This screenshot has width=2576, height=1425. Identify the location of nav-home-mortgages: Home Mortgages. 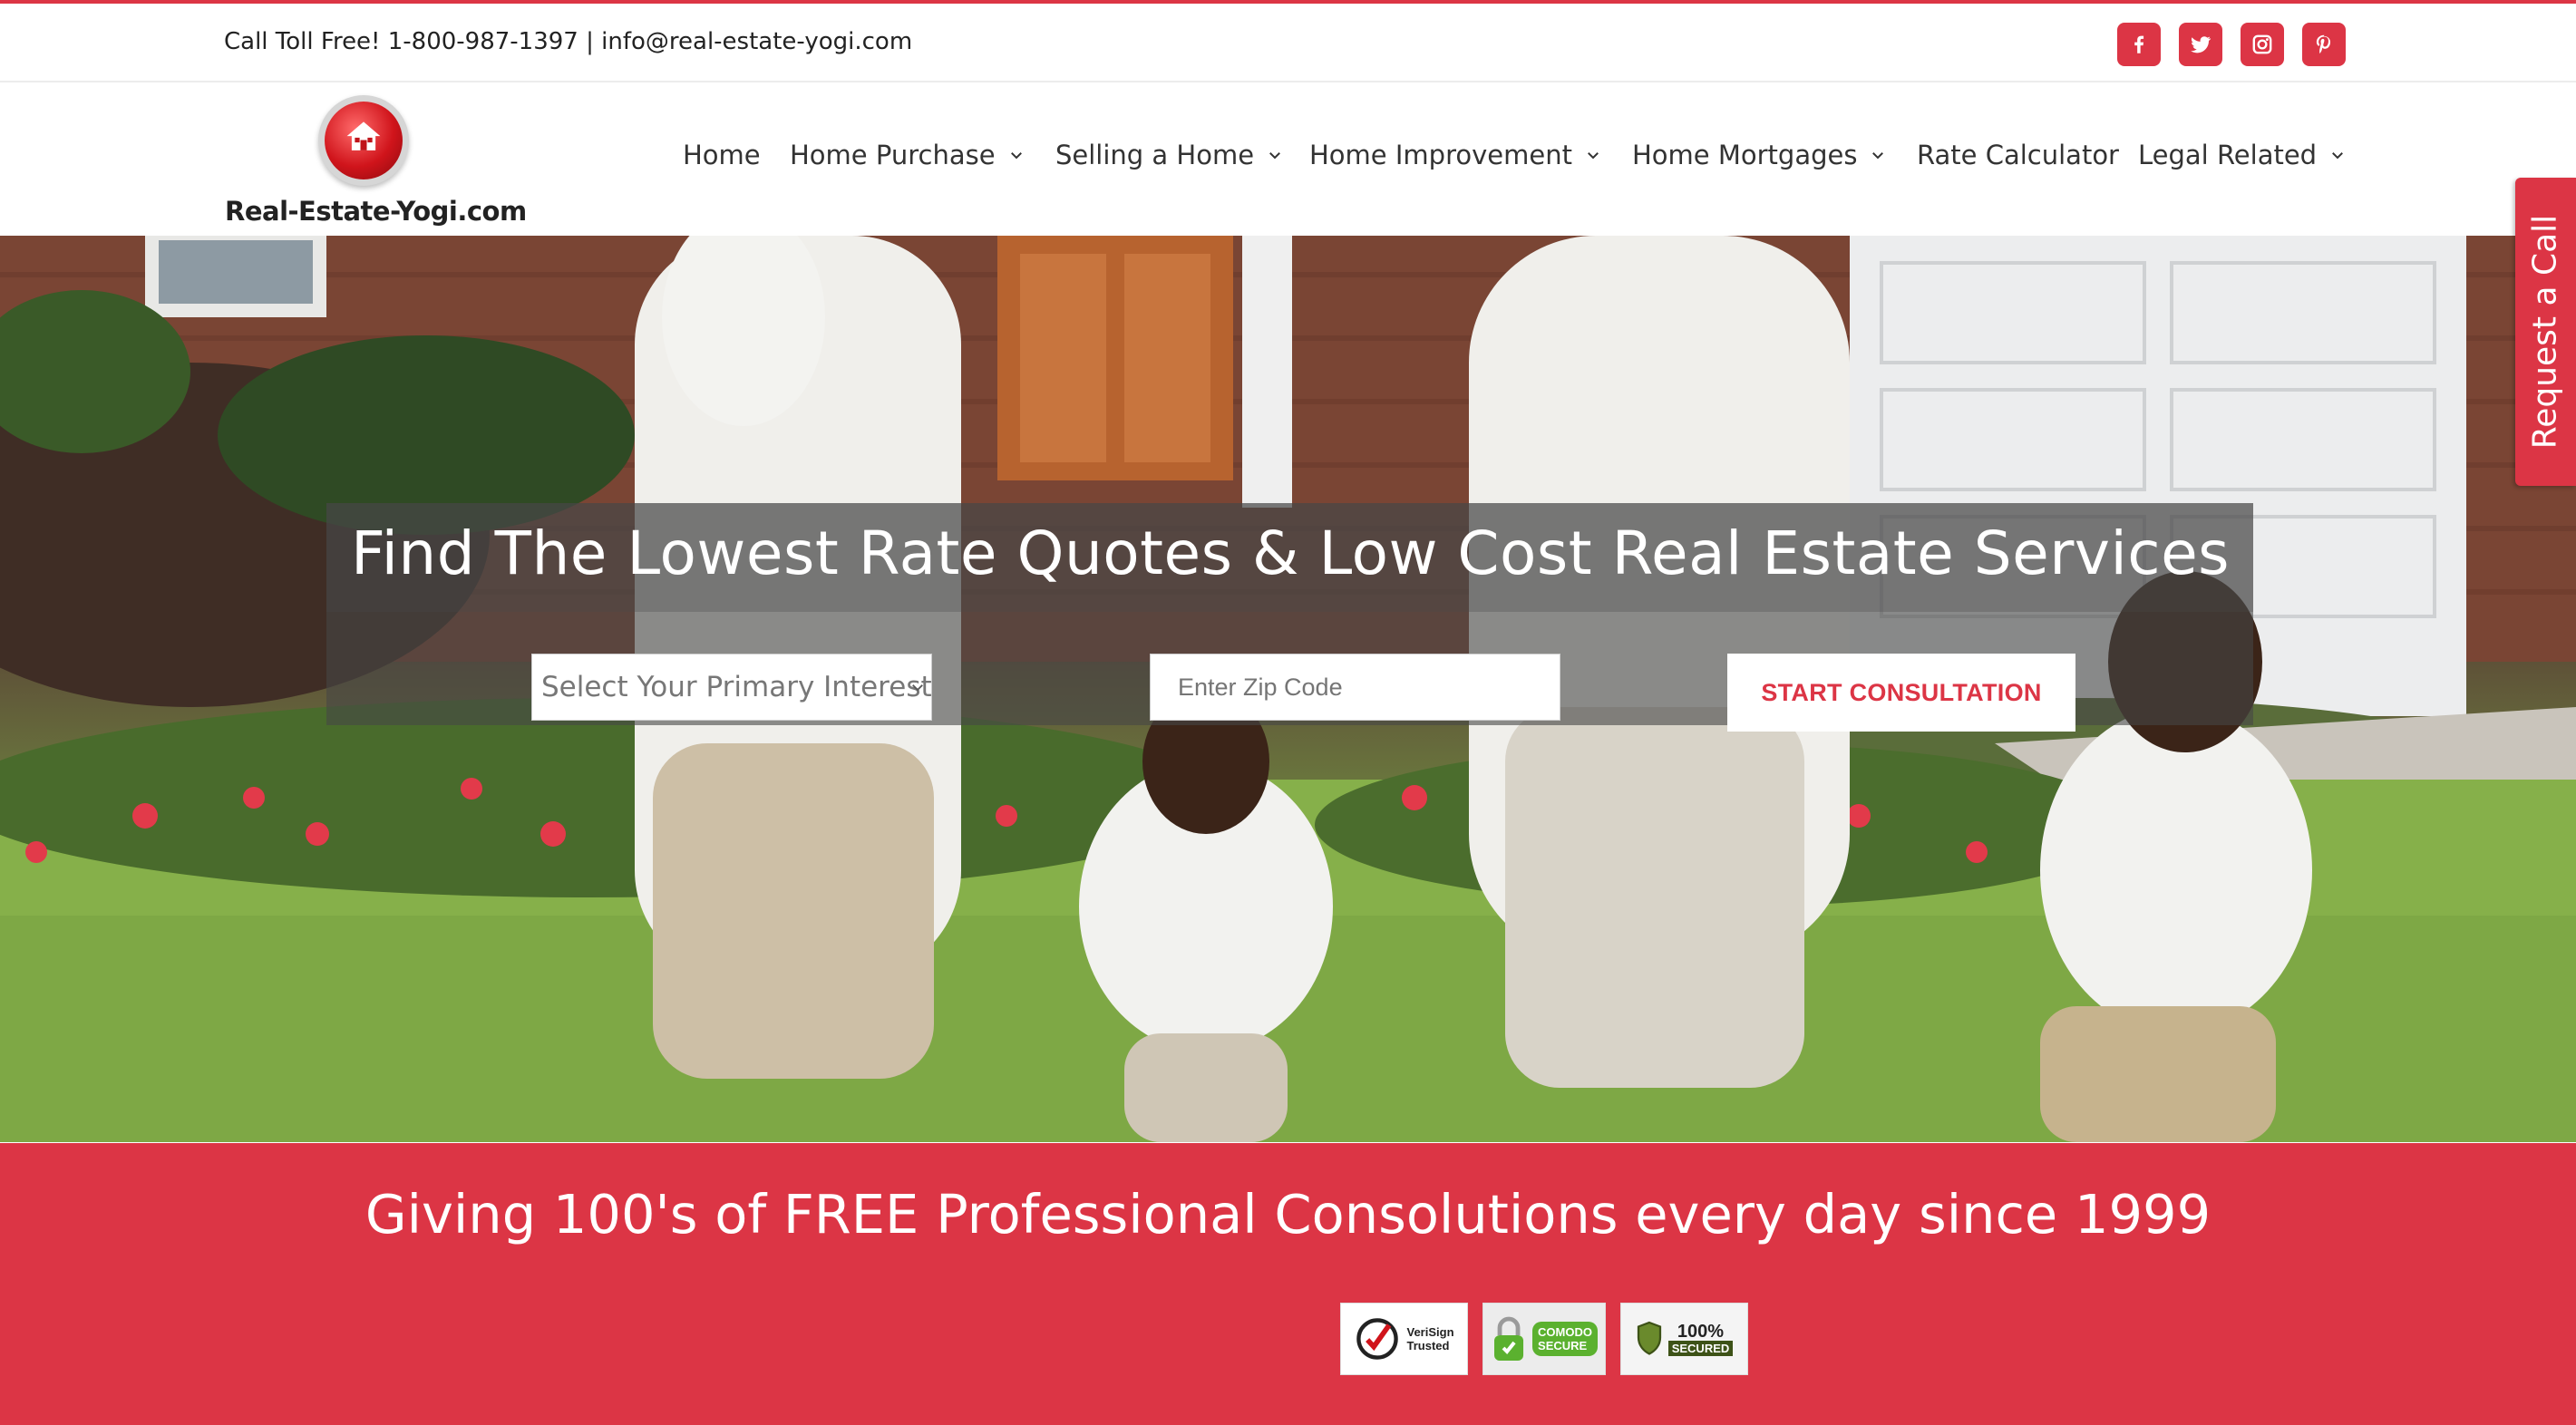
(1759, 155).